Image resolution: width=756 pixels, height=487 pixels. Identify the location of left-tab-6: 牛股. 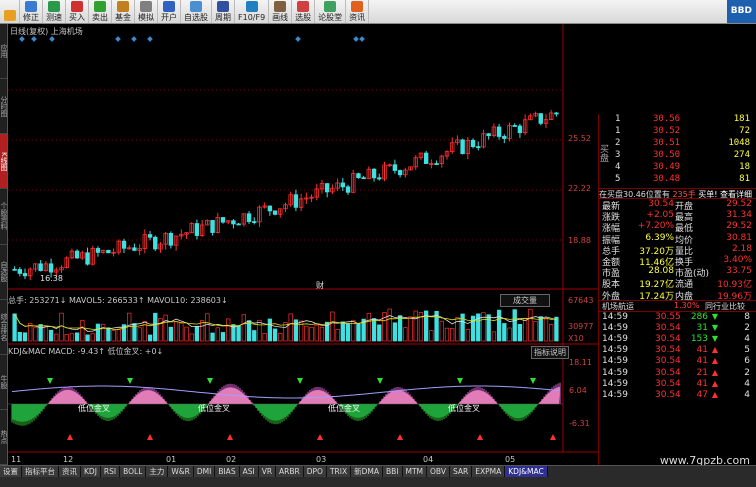
(3, 382).